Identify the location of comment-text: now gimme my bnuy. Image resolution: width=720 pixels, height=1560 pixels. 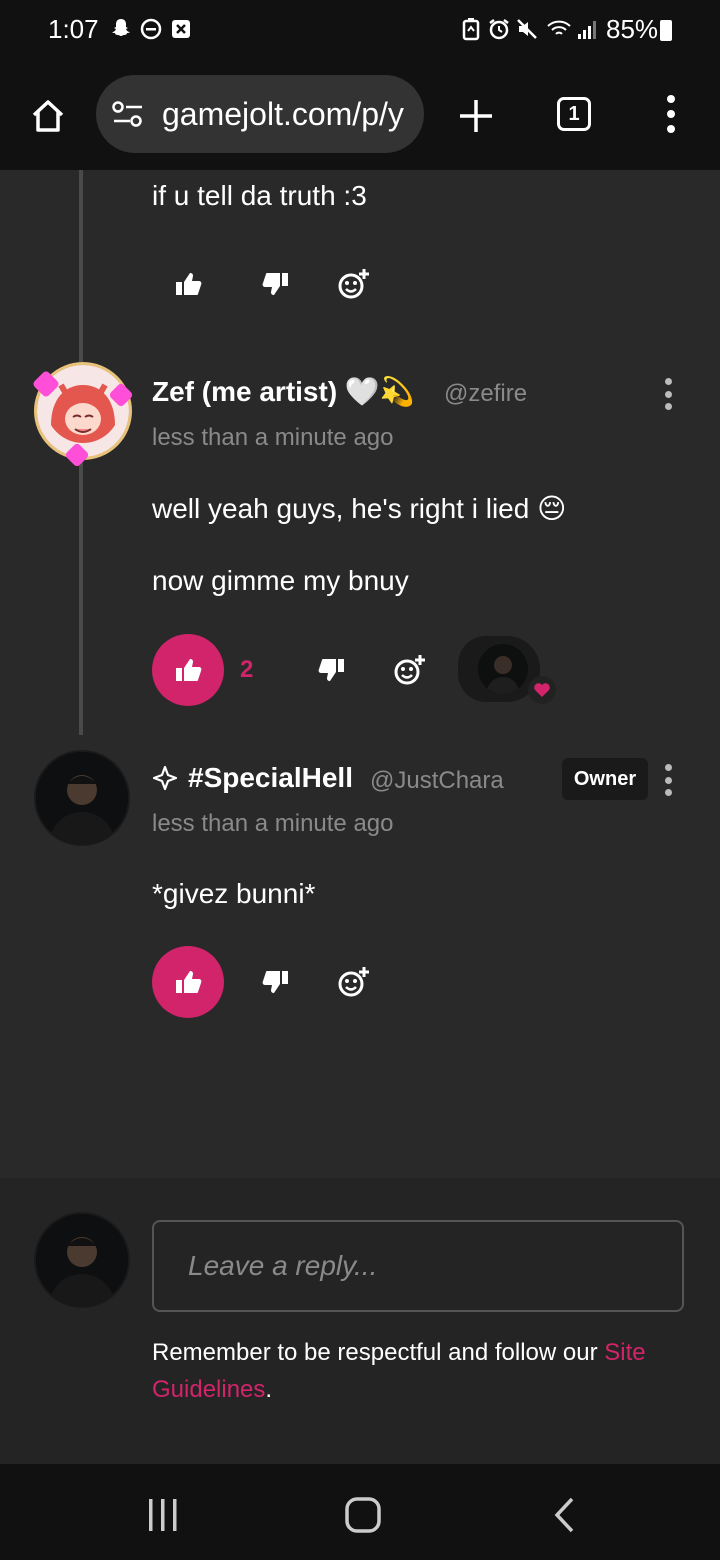
(280, 580).